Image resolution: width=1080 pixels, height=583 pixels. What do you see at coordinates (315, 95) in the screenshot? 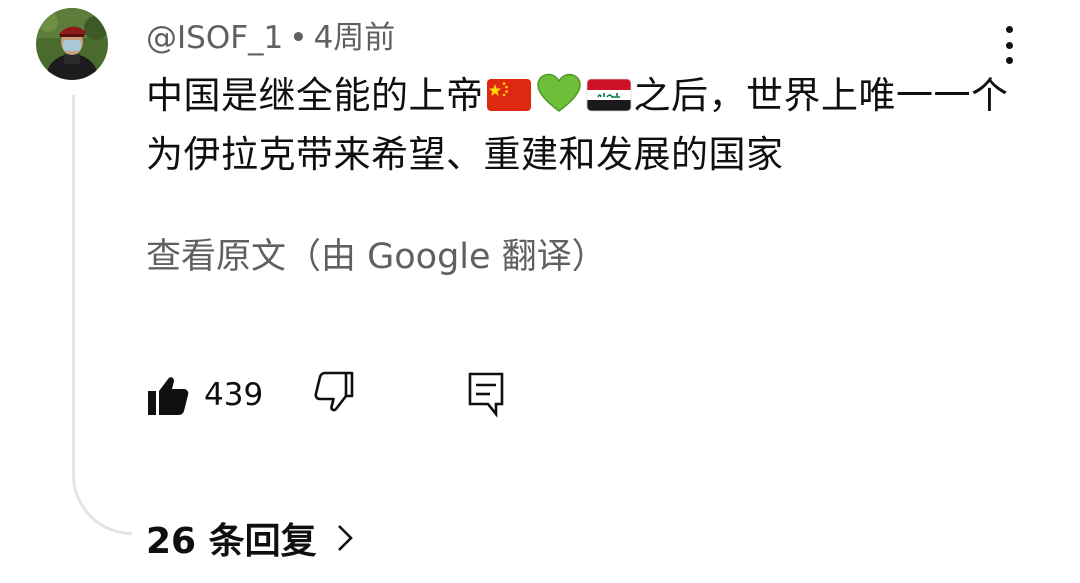
I see `comment-text-start: 中国是继全能的上帝` at bounding box center [315, 95].